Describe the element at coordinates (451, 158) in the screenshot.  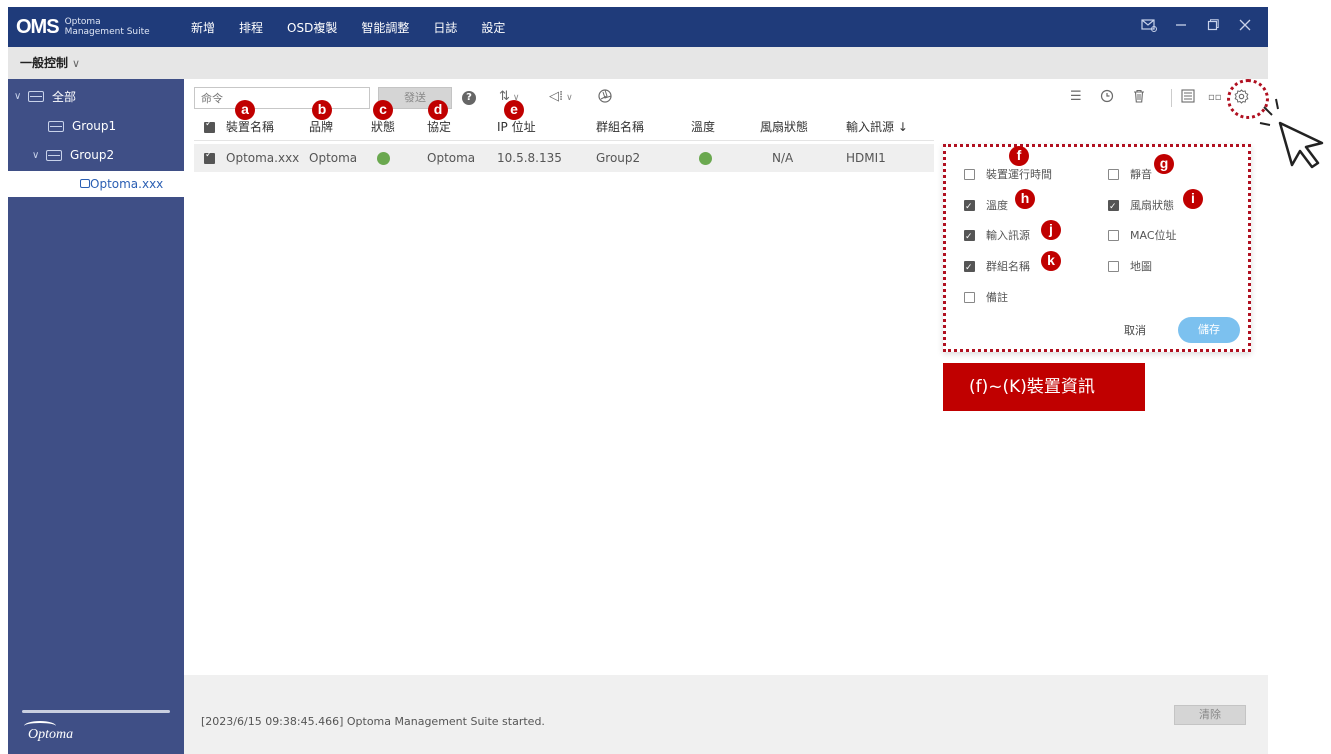
I see `cell-protocol: Optoma` at that location.